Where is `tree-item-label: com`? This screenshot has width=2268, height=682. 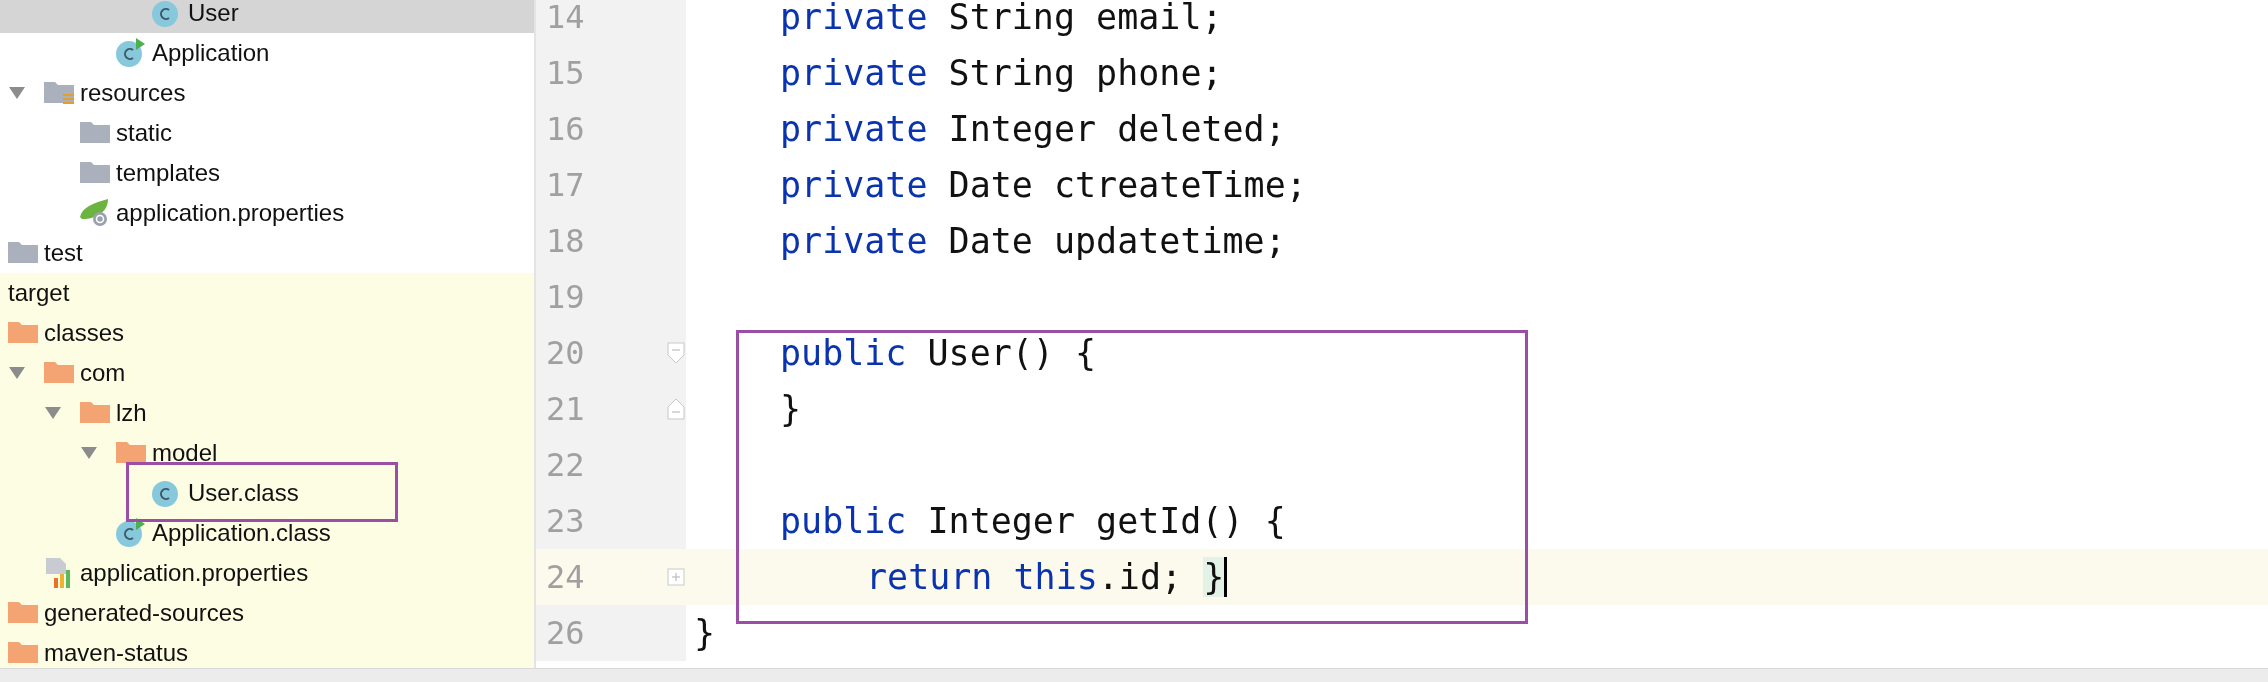
tree-item-label: com is located at coordinates (103, 373).